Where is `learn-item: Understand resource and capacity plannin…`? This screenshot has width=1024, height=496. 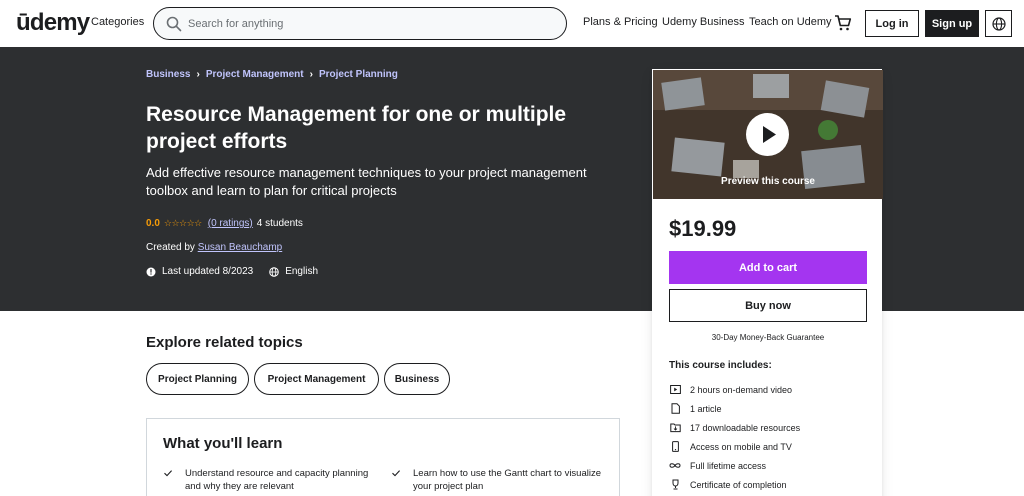 learn-item: Understand resource and capacity plannin… is located at coordinates (268, 480).